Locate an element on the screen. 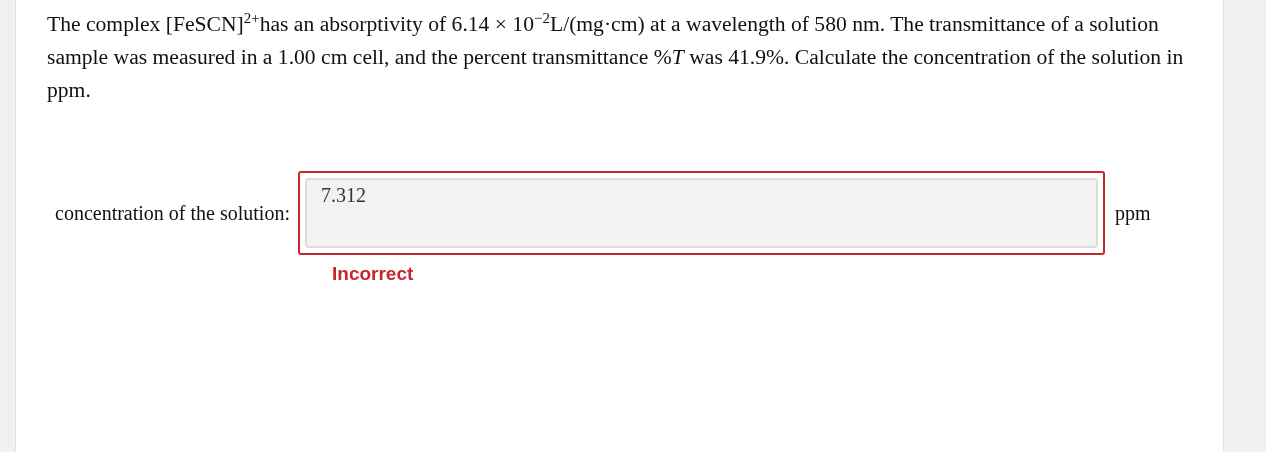  answer-field: 7.312 is located at coordinates (701, 213).